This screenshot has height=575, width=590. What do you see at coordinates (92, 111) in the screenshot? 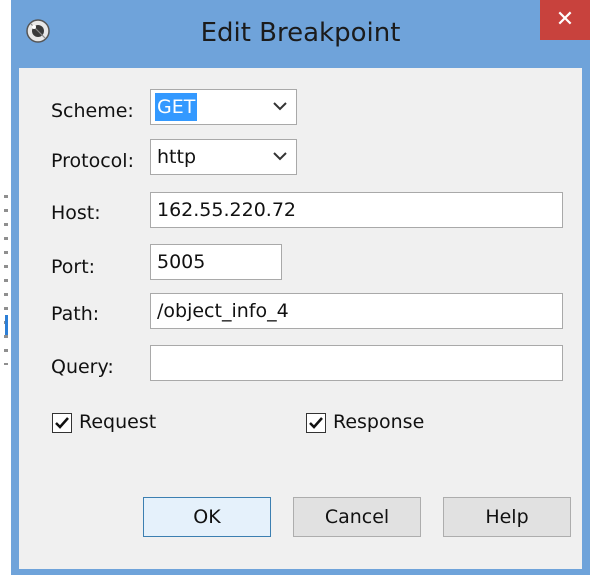
I see `scheme-label: Scheme:` at bounding box center [92, 111].